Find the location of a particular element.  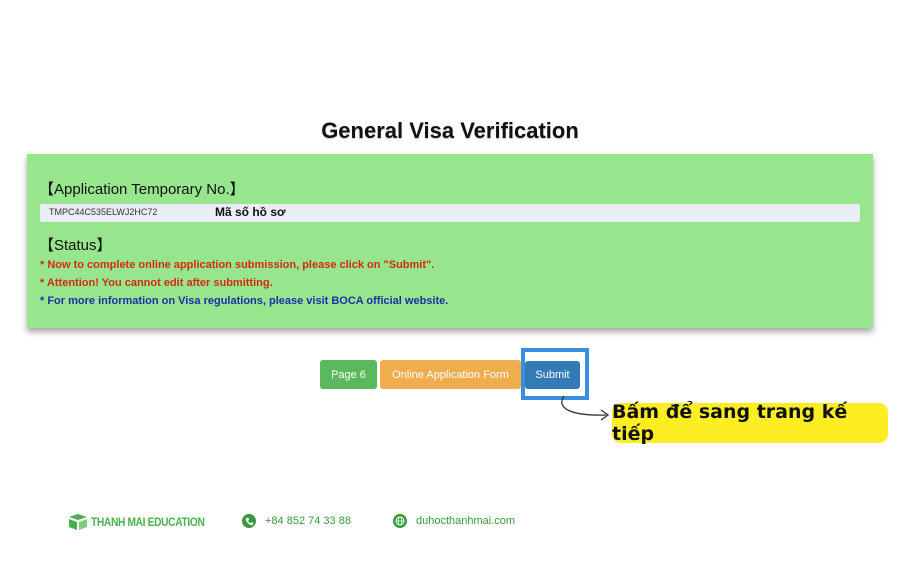

callout-bubble: Bấm để sang trang kế tiếp is located at coordinates (750, 423).